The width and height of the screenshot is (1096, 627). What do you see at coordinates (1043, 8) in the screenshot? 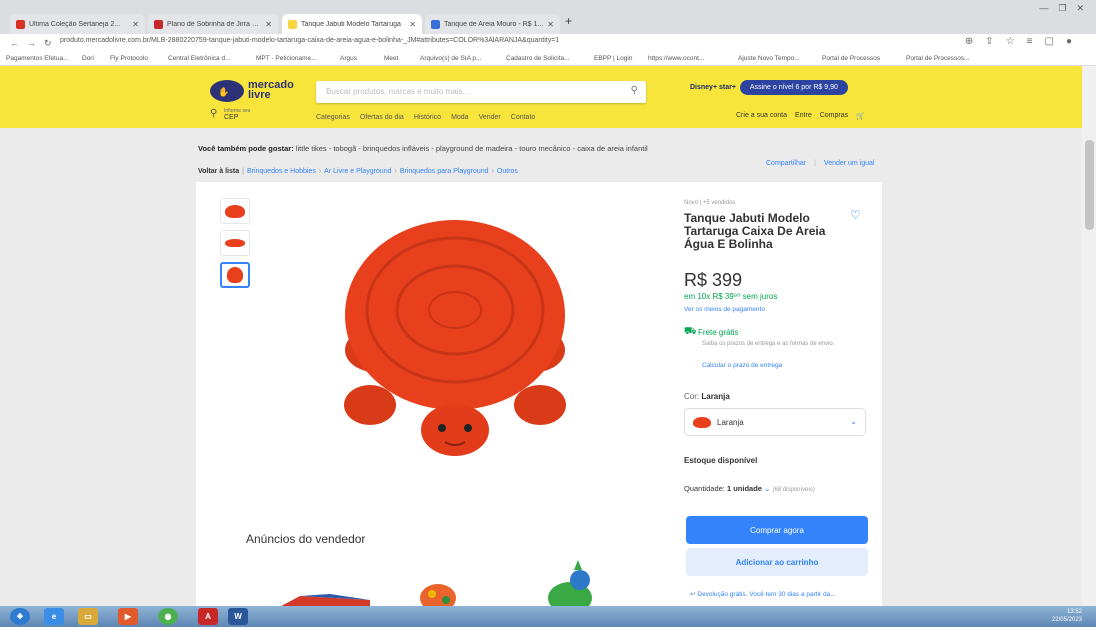
I see `minimize-icon: —` at bounding box center [1043, 8].